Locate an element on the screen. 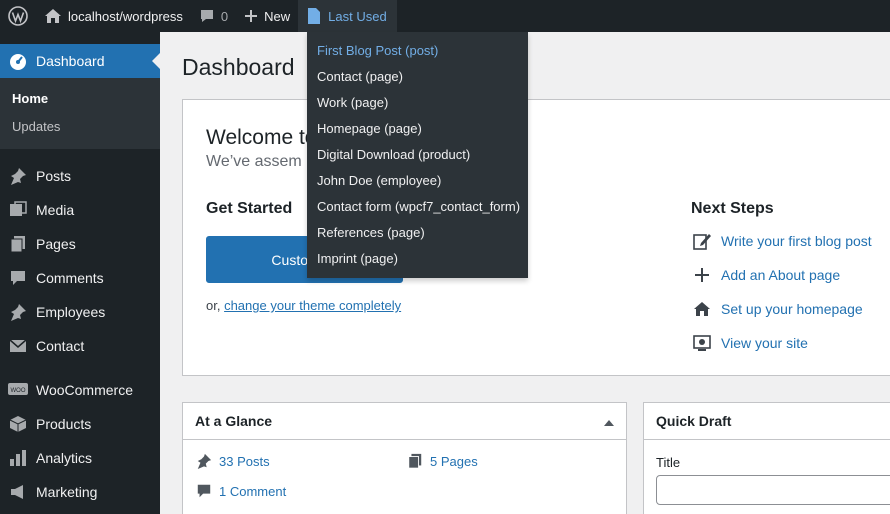 The image size is (890, 514). menu-media-label: Media is located at coordinates (55, 210).